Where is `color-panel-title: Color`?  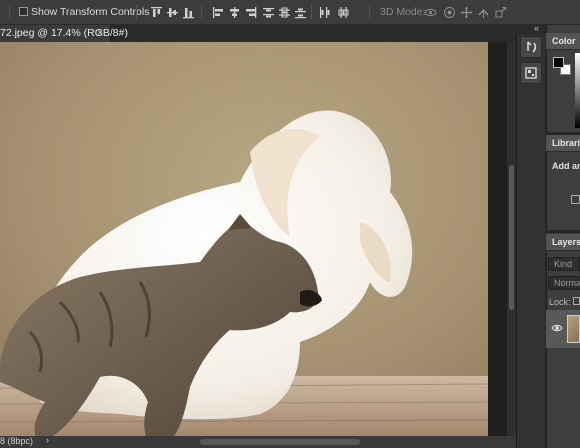
color-panel-title: Color is located at coordinates (564, 41).